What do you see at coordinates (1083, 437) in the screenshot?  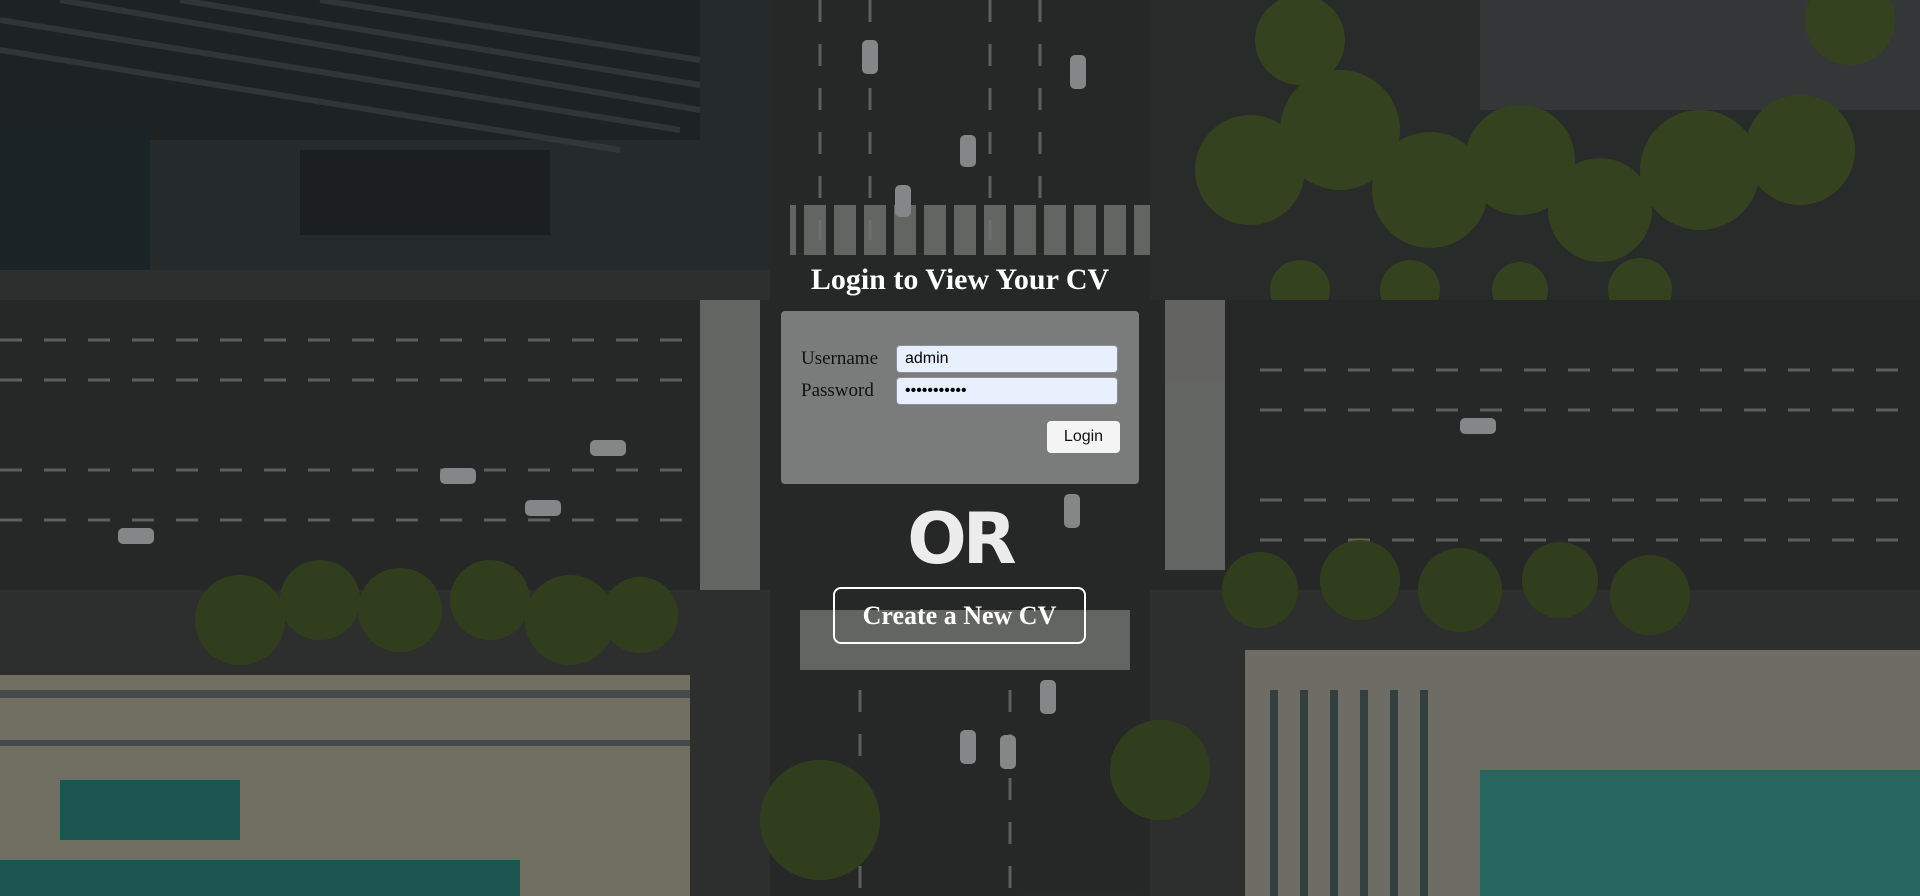 I see `login-button: Login` at bounding box center [1083, 437].